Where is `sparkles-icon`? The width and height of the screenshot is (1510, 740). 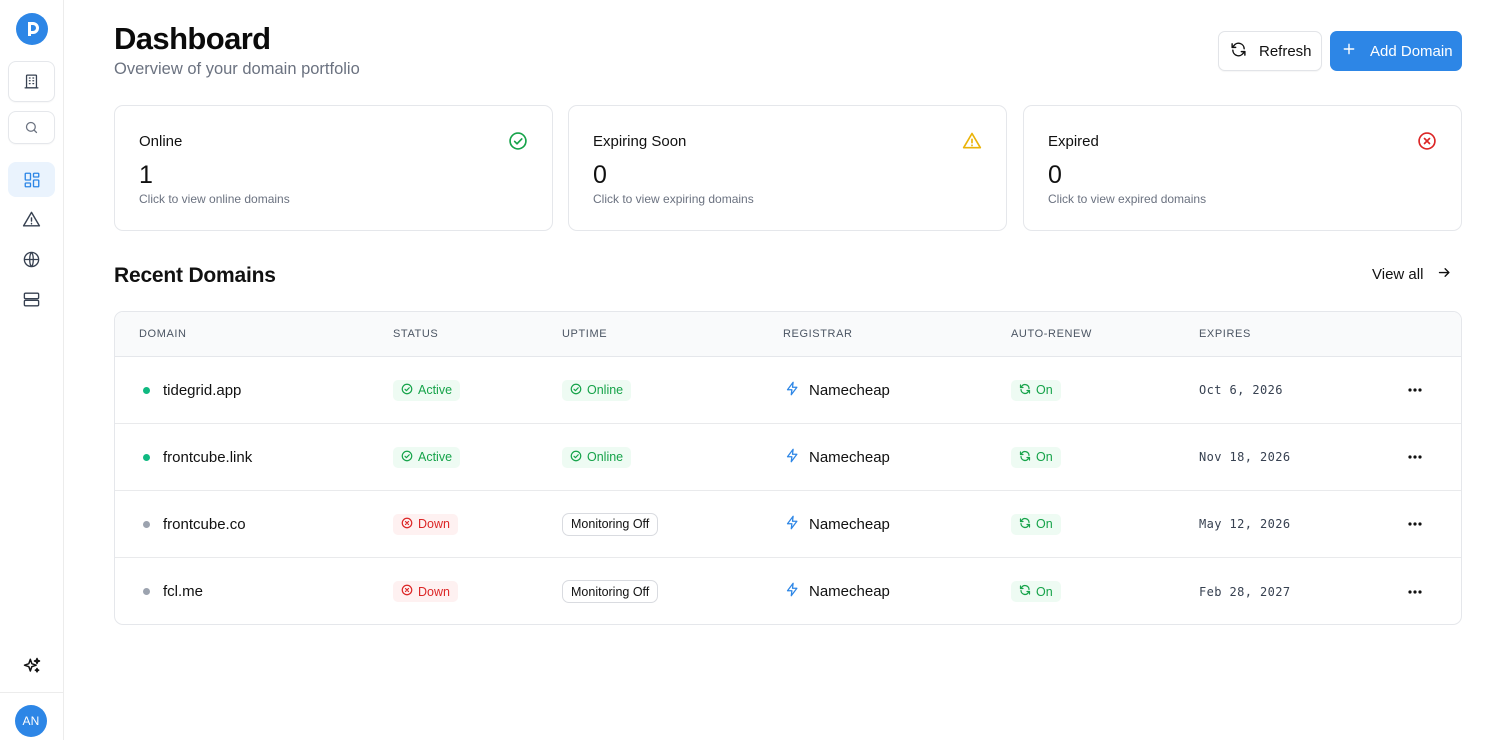
sparkles-icon is located at coordinates (32, 666).